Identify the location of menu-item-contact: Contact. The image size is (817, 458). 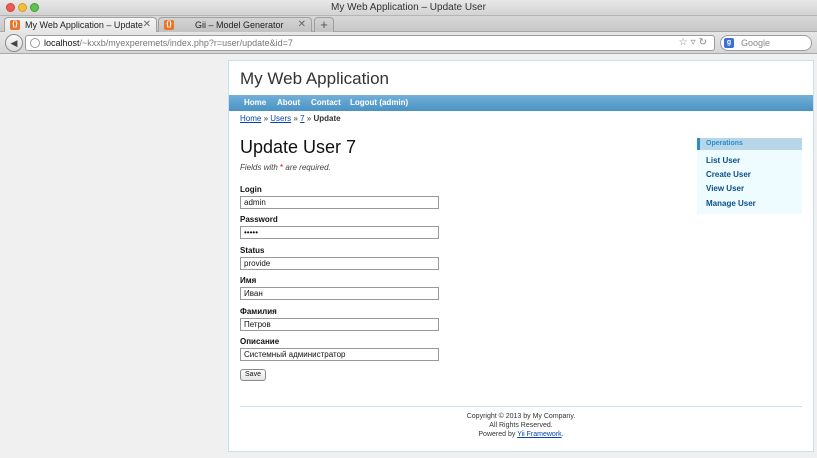
(326, 102).